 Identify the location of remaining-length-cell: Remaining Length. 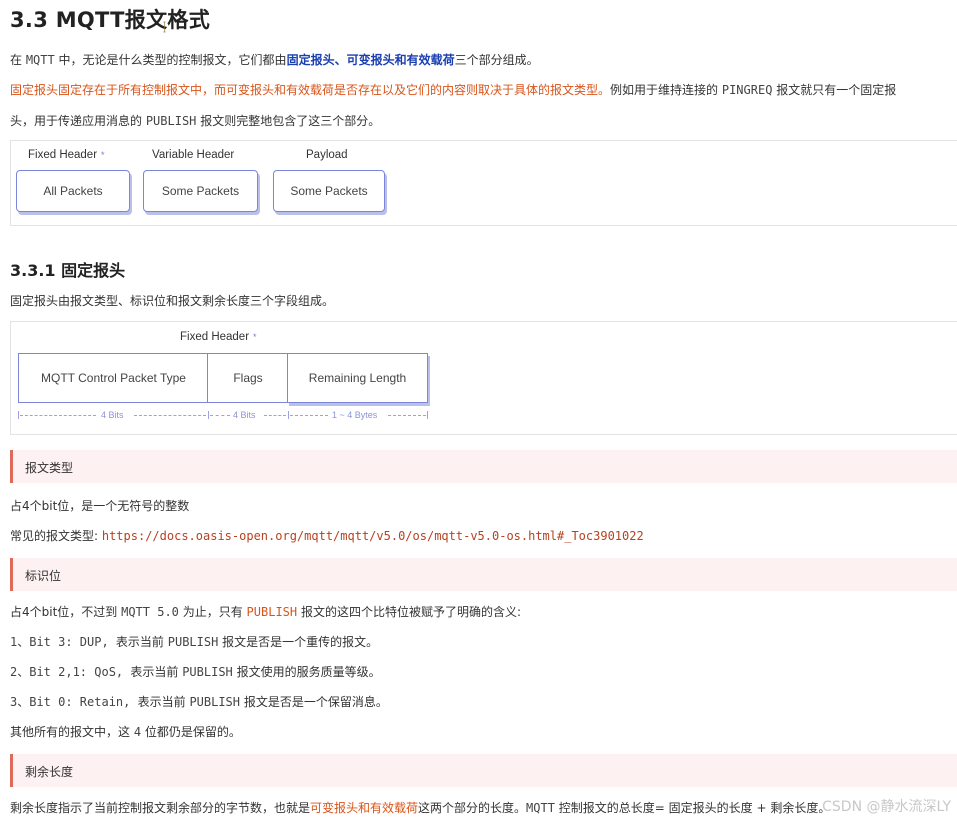
(357, 378).